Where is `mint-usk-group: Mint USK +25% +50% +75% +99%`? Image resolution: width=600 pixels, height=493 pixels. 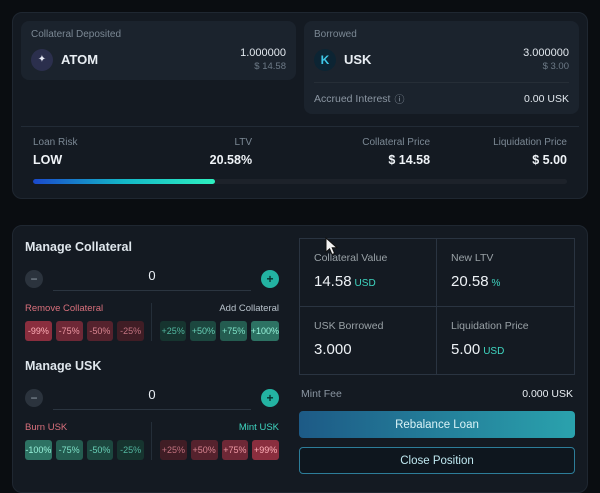
mint-usk-group: Mint USK +25% +50% +75% +99% is located at coordinates (215, 441).